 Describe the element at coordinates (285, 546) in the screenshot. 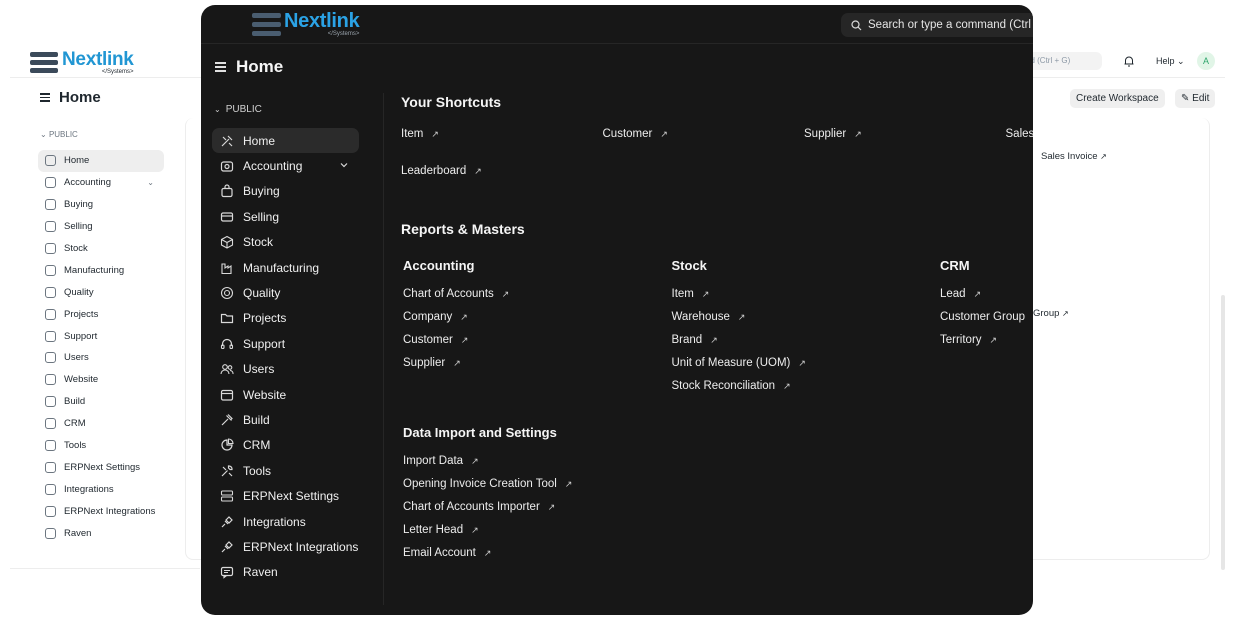

I see `sidebar-item-erpnext-integrations: ERPNext Integrations` at that location.